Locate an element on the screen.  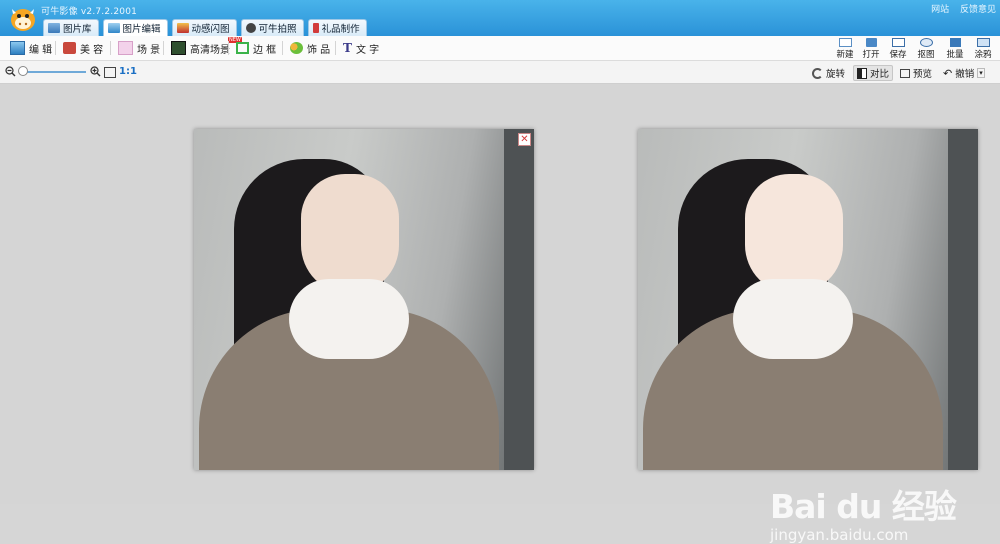
gift-icon is located at coordinates (315, 28).